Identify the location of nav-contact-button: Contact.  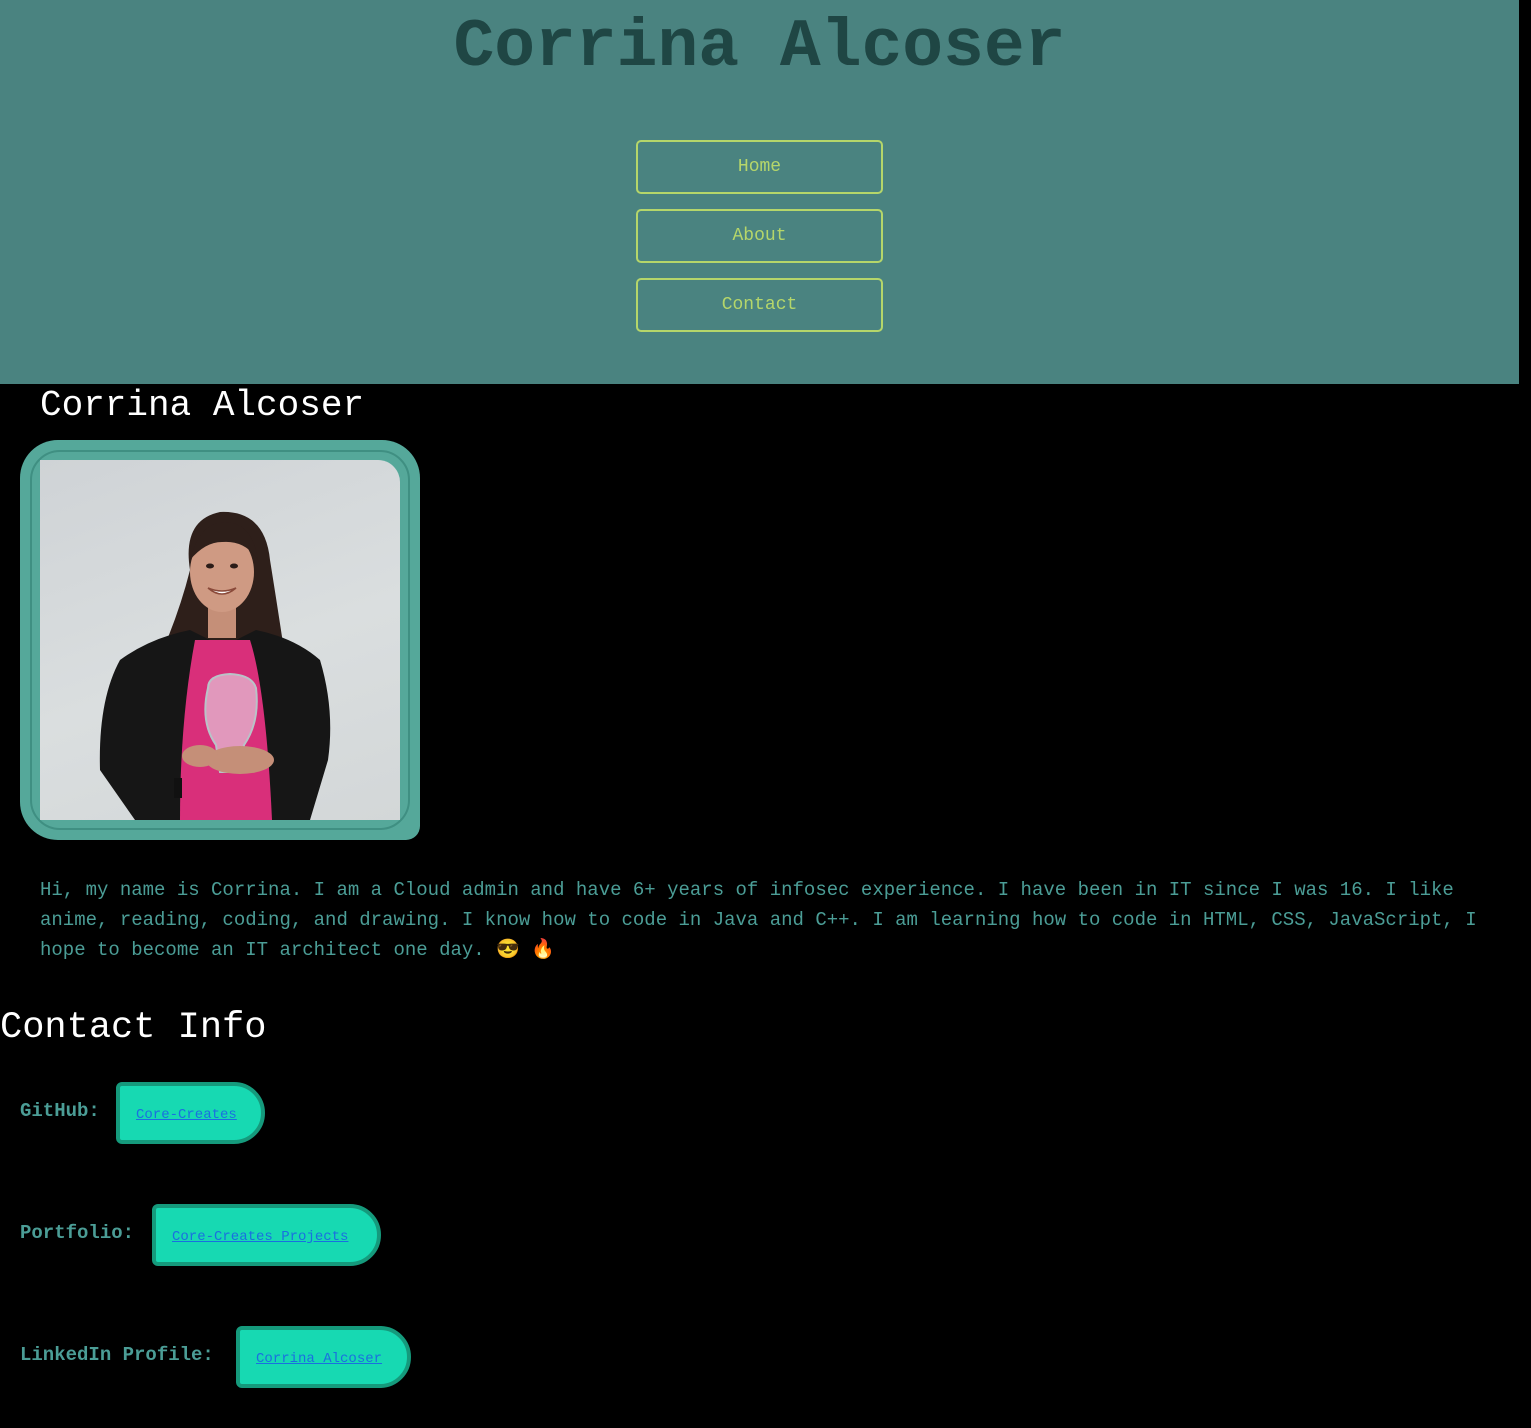
(759, 305).